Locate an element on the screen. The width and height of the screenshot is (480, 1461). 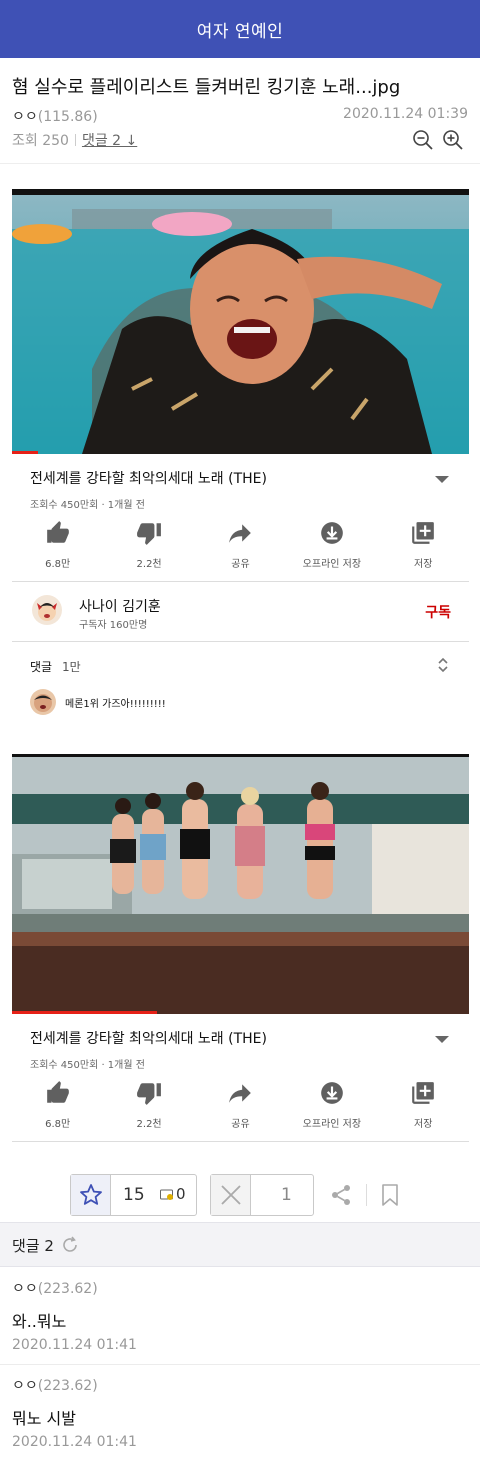
channel-name: 사나이 김기훈 is located at coordinates (120, 606).